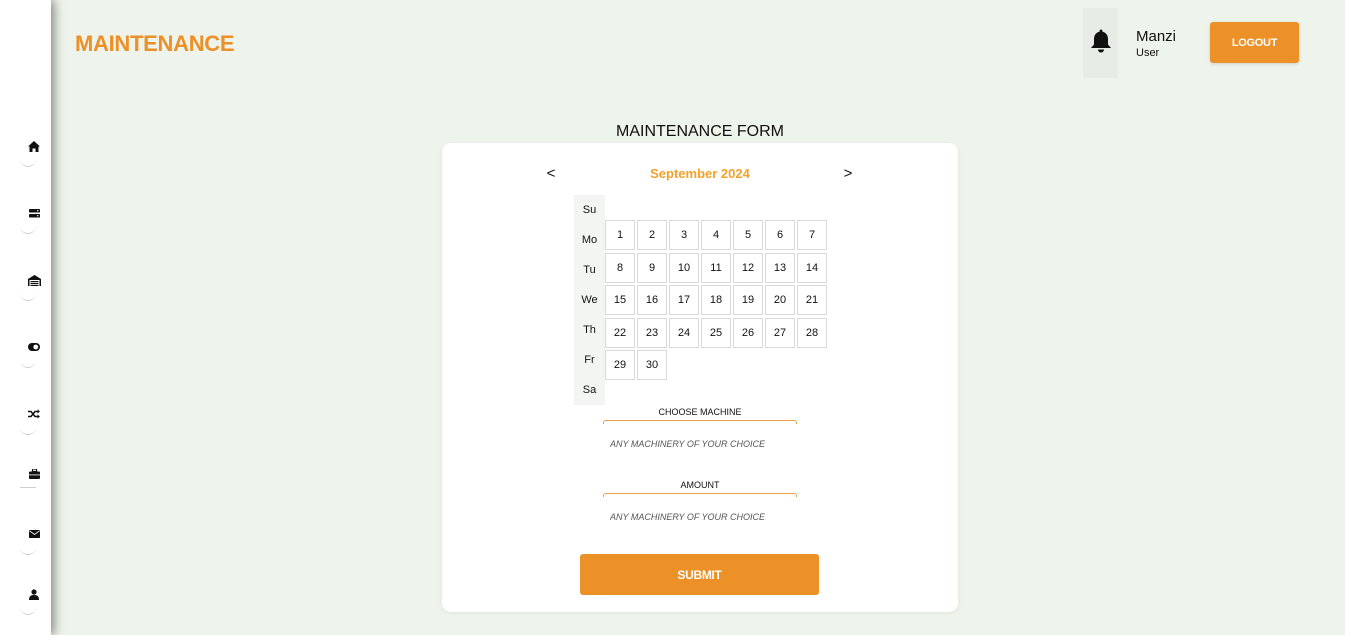  I want to click on weekday-label: Tu, so click(589, 270).